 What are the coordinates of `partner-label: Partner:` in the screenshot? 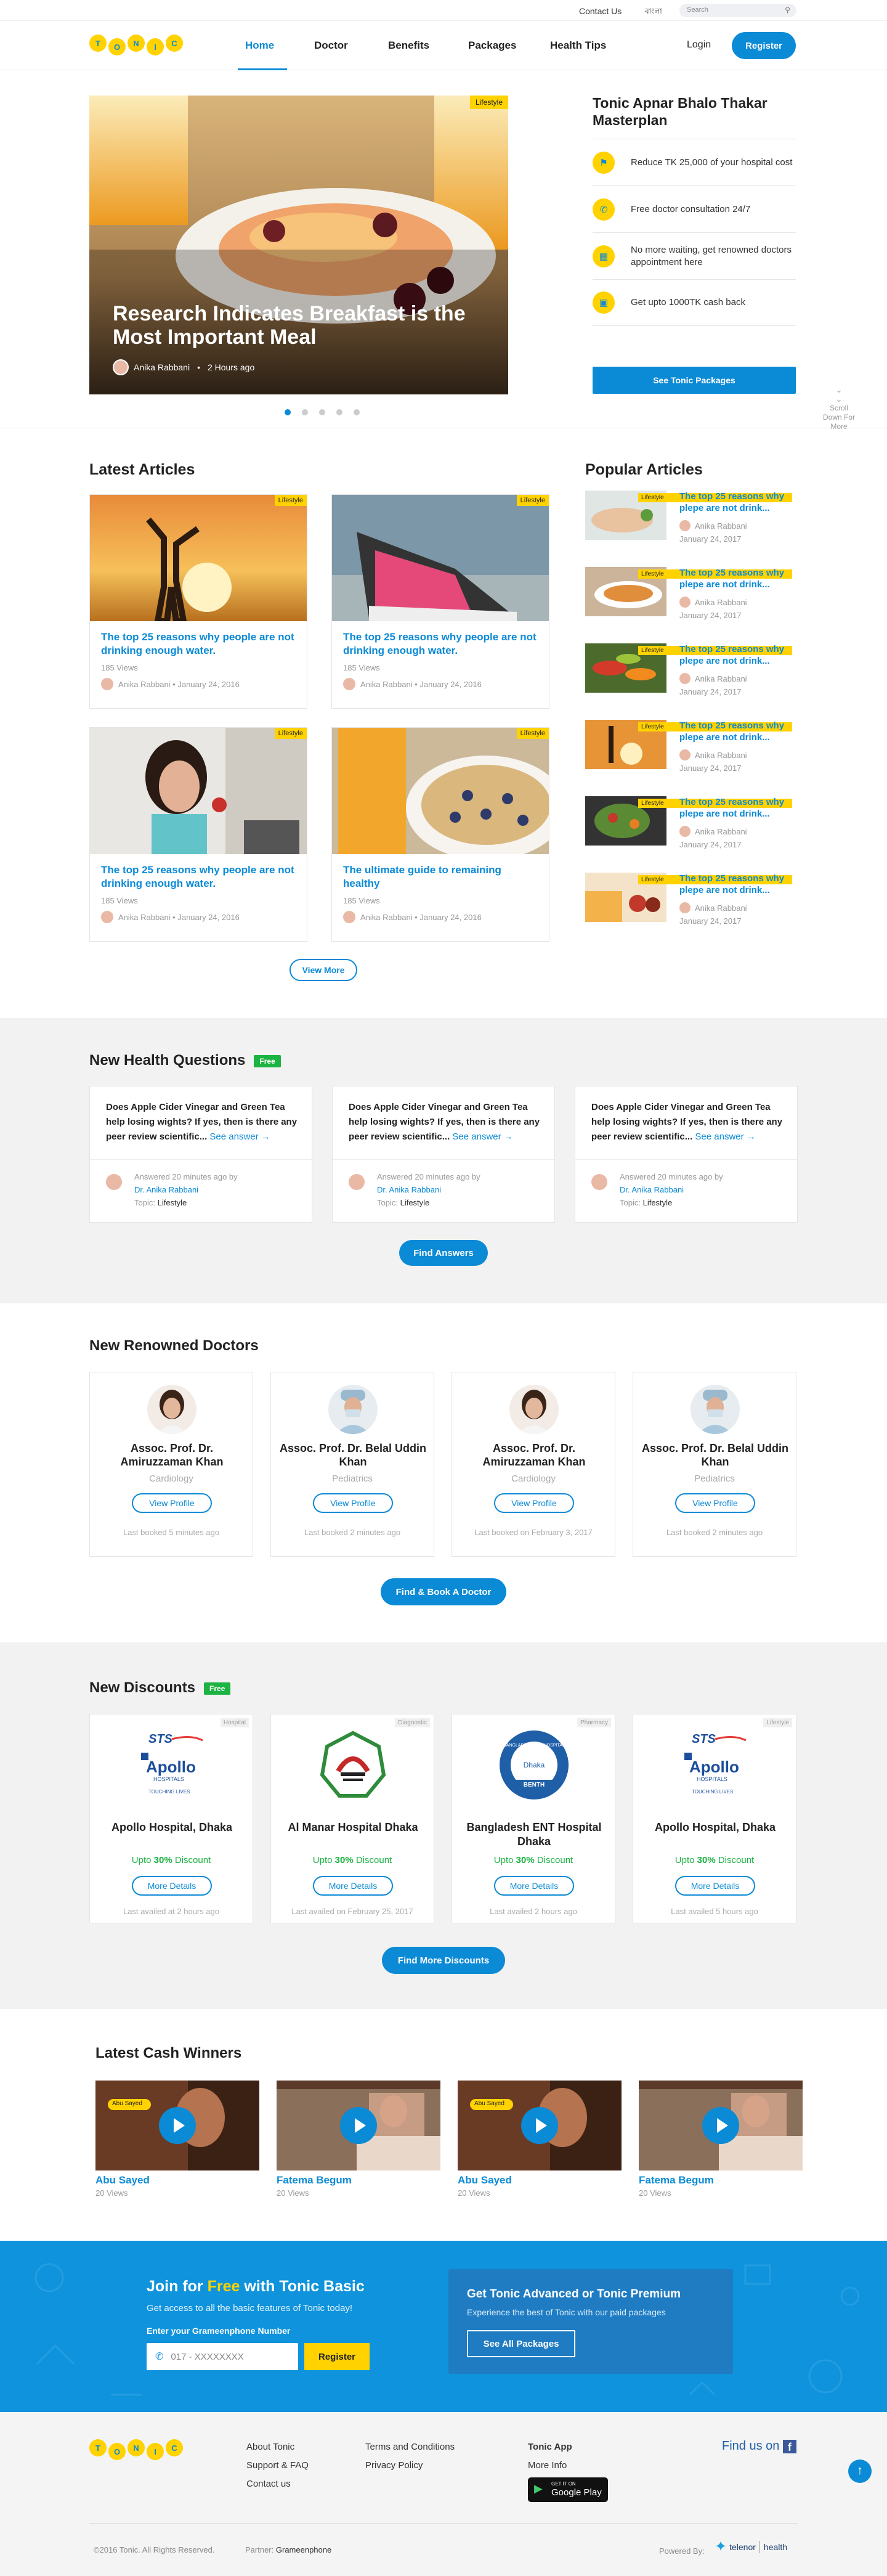 It's located at (260, 2549).